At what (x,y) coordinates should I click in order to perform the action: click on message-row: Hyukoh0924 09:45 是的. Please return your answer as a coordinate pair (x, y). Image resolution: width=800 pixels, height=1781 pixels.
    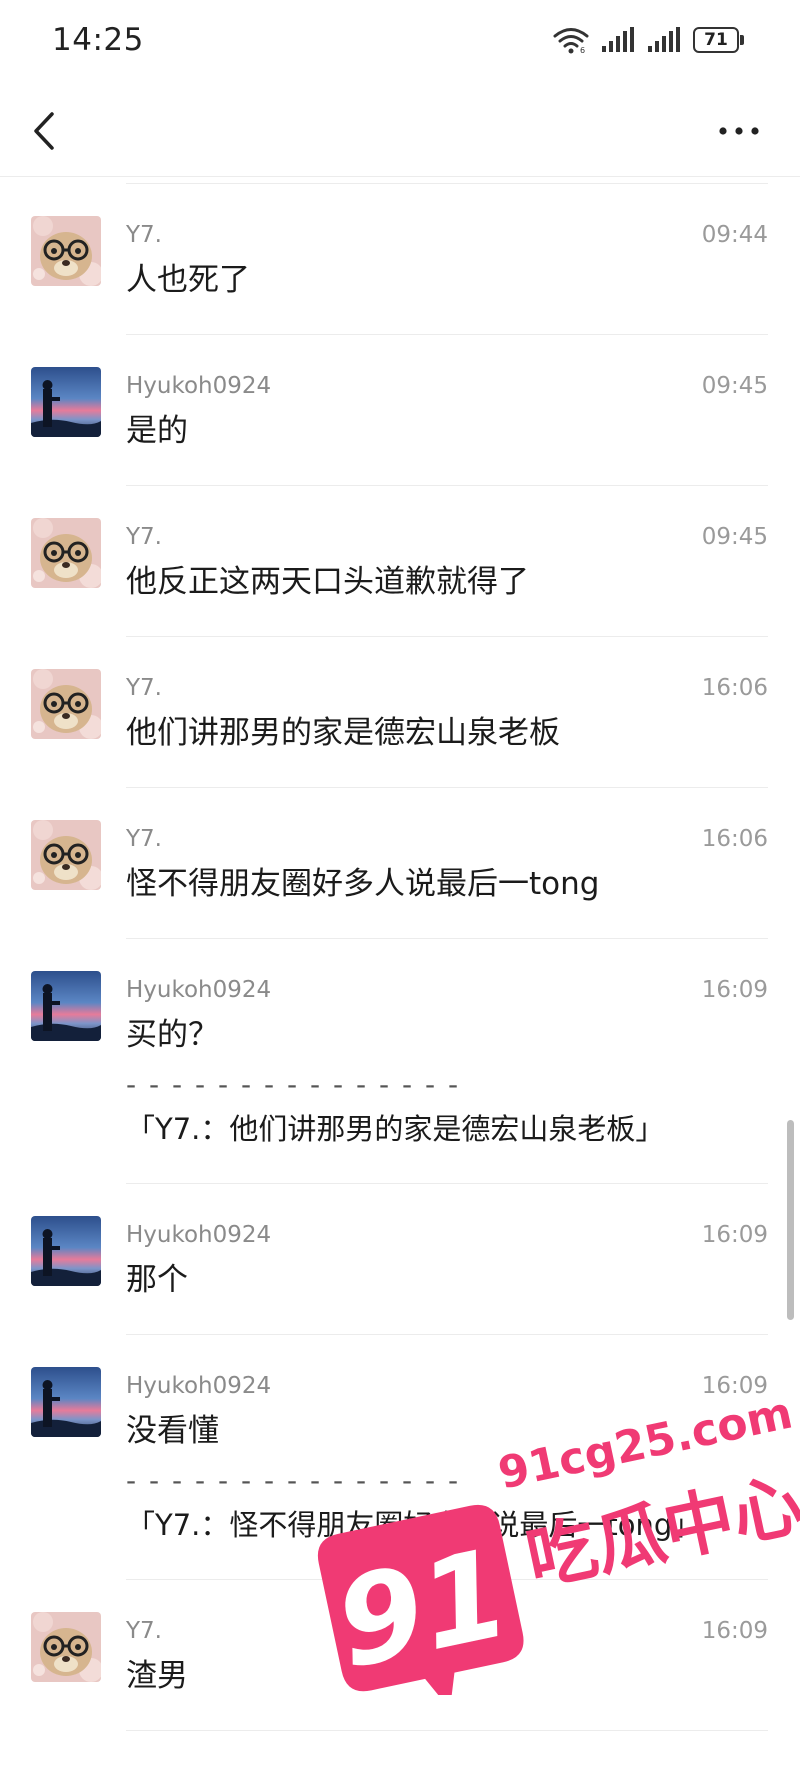
    Looking at the image, I should click on (400, 410).